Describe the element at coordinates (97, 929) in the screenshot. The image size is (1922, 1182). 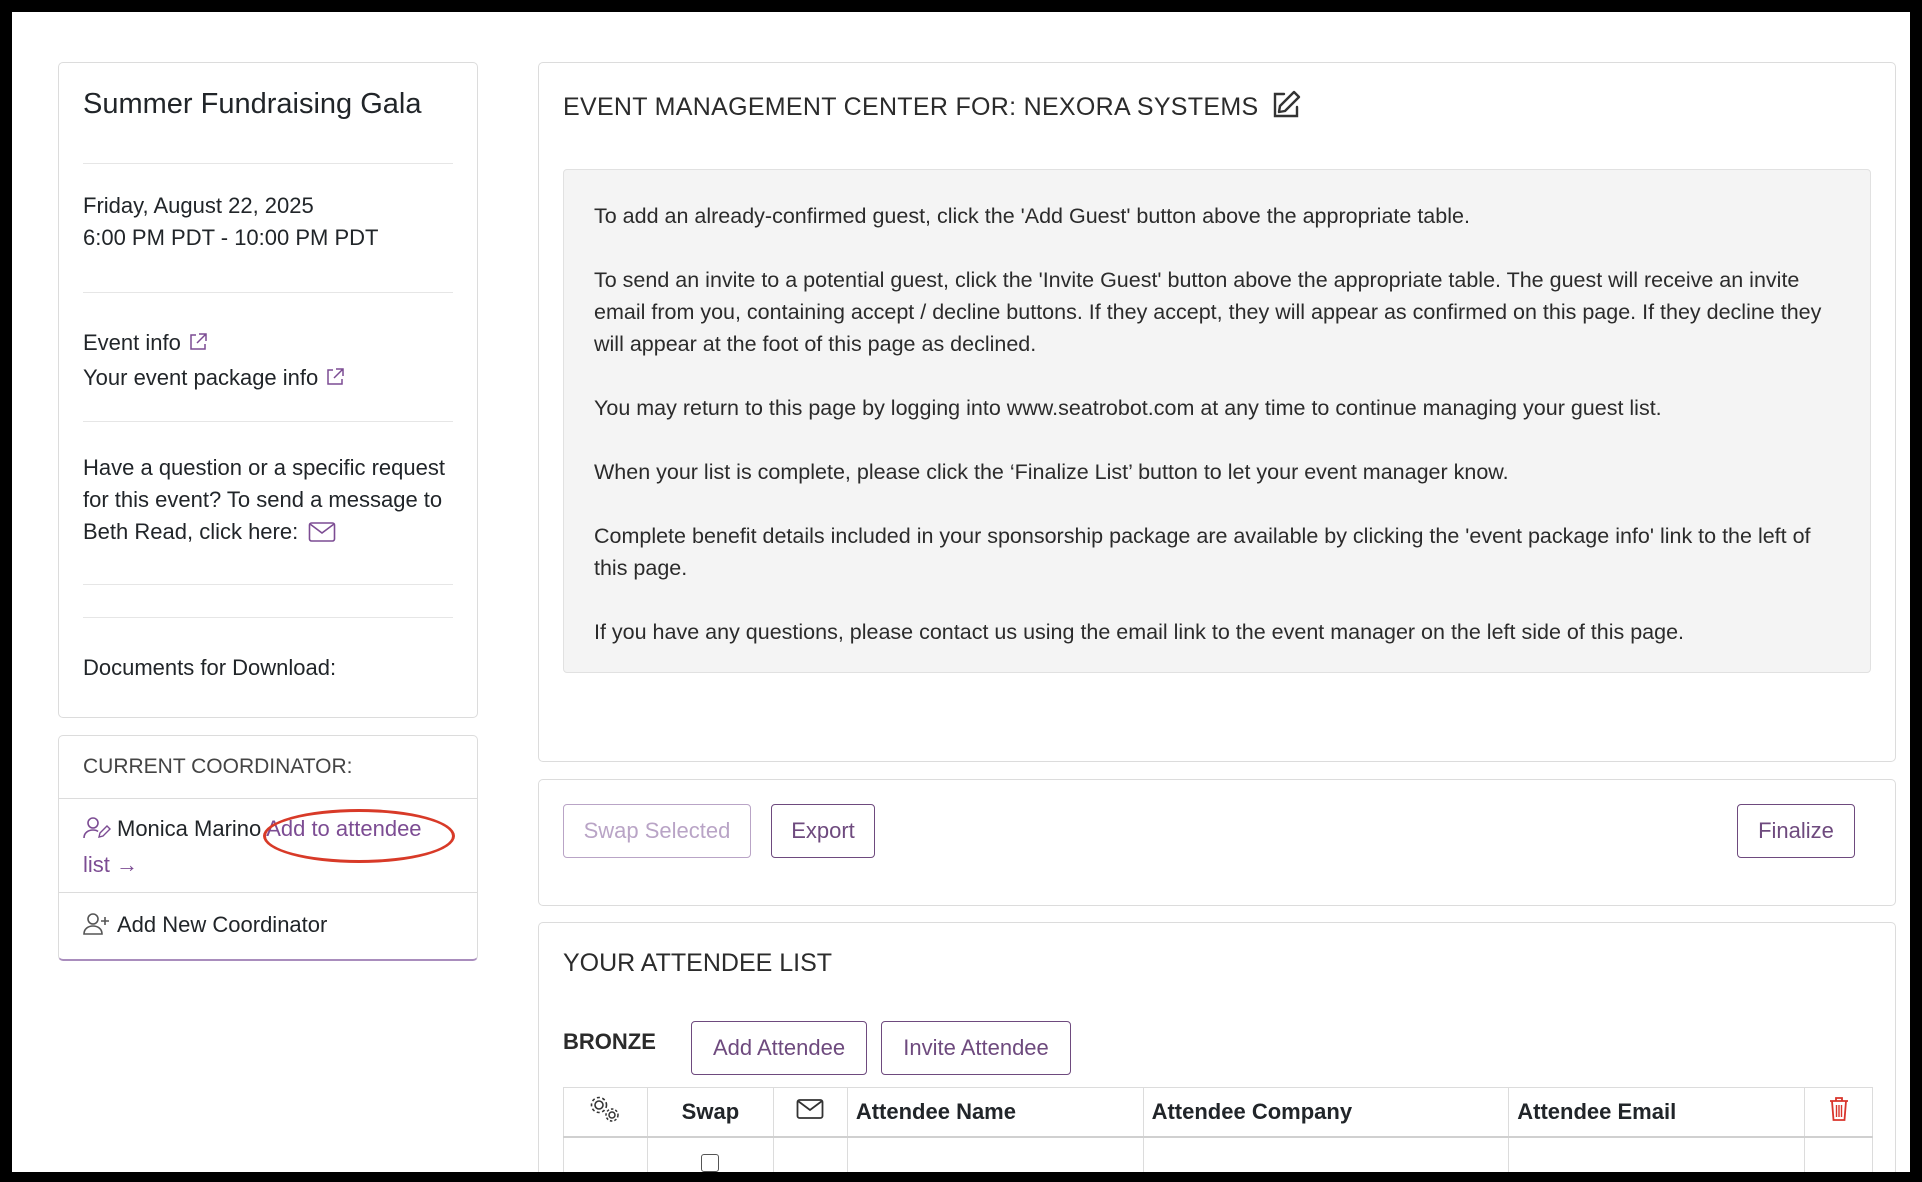
I see `user-plus-icon` at that location.